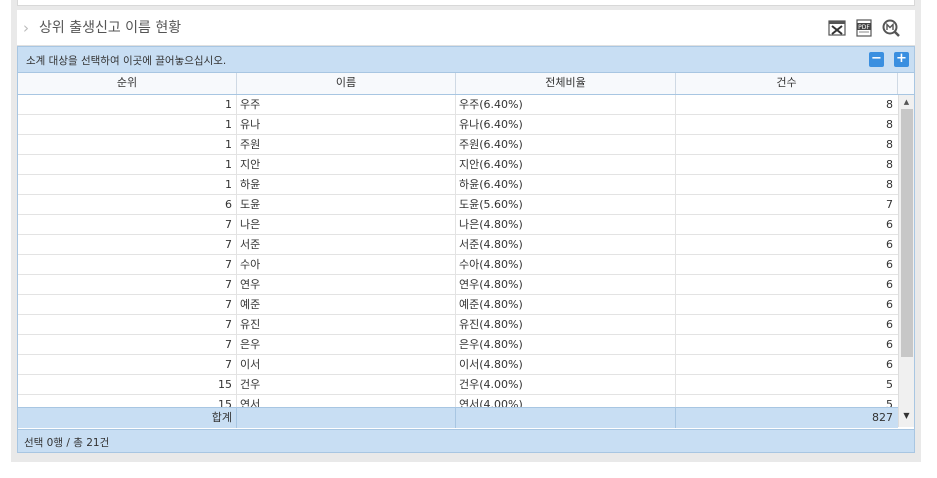  I want to click on table-row: 1 유나 유나(6.40%) 8, so click(458, 125).